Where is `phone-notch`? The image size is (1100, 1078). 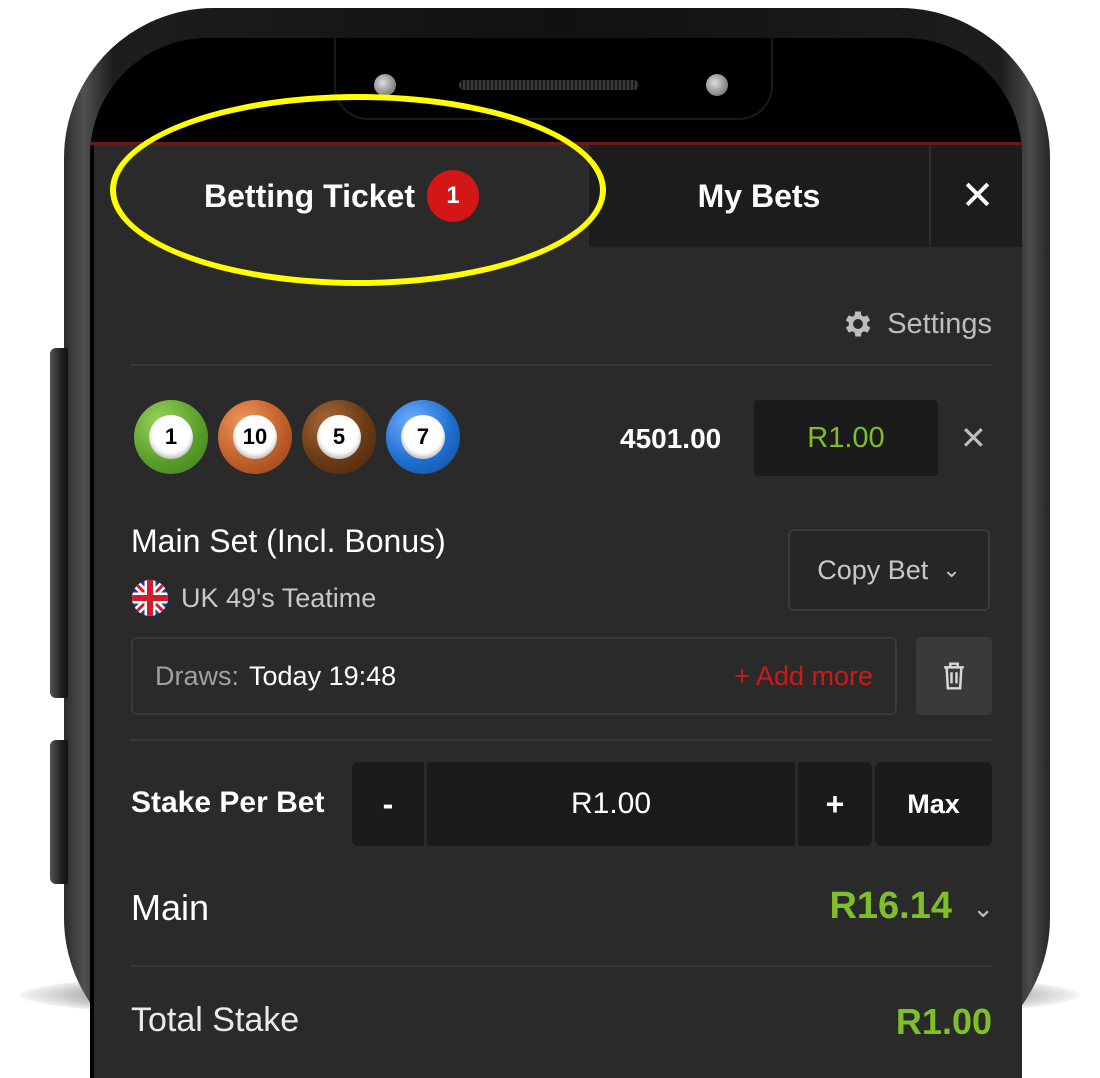
phone-notch is located at coordinates (553, 79).